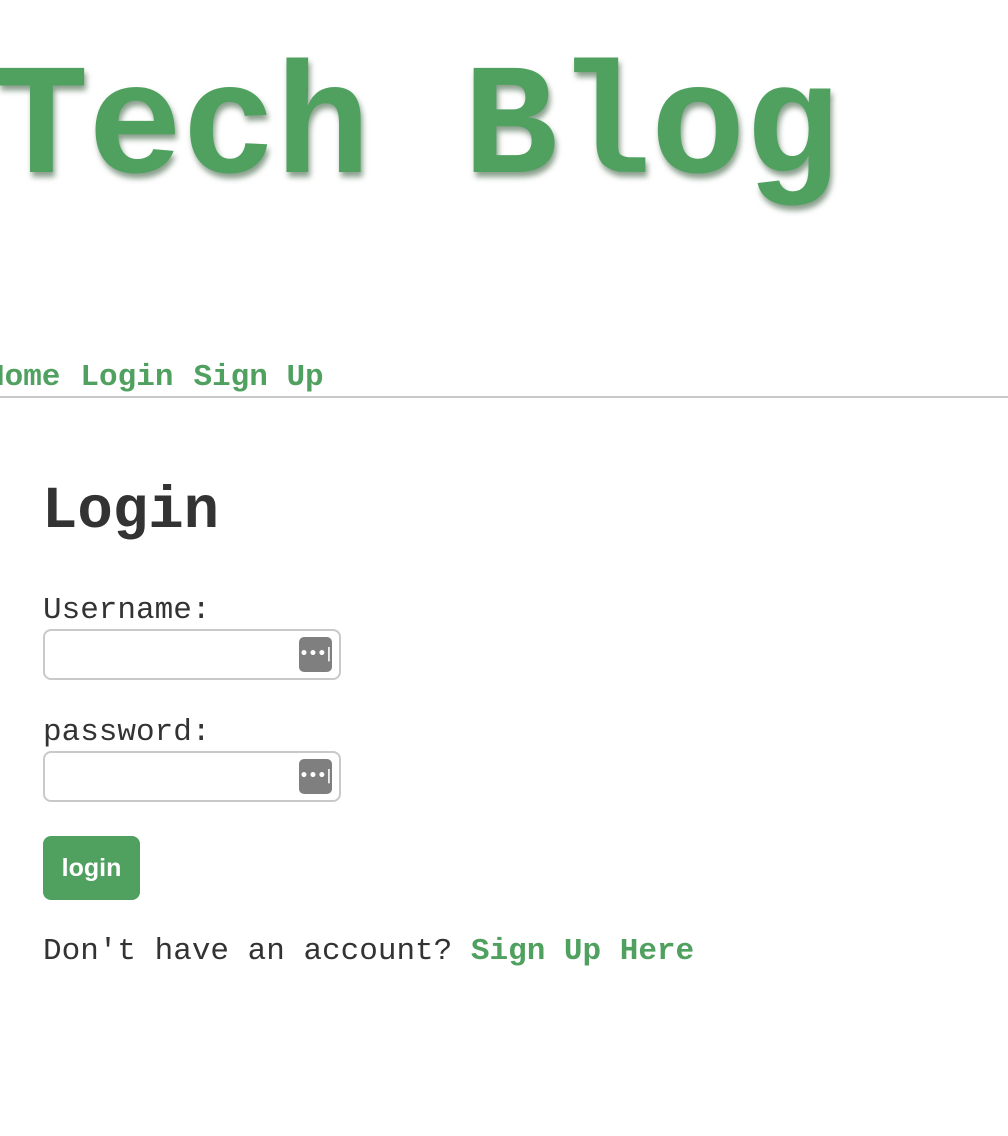 This screenshot has width=1008, height=1136. I want to click on password-input, so click(192, 776).